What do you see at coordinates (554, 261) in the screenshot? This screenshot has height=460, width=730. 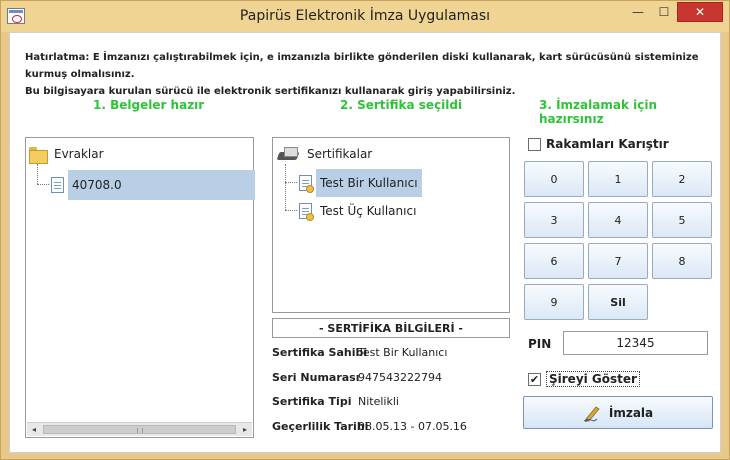 I see `keypad-button-6: 6` at bounding box center [554, 261].